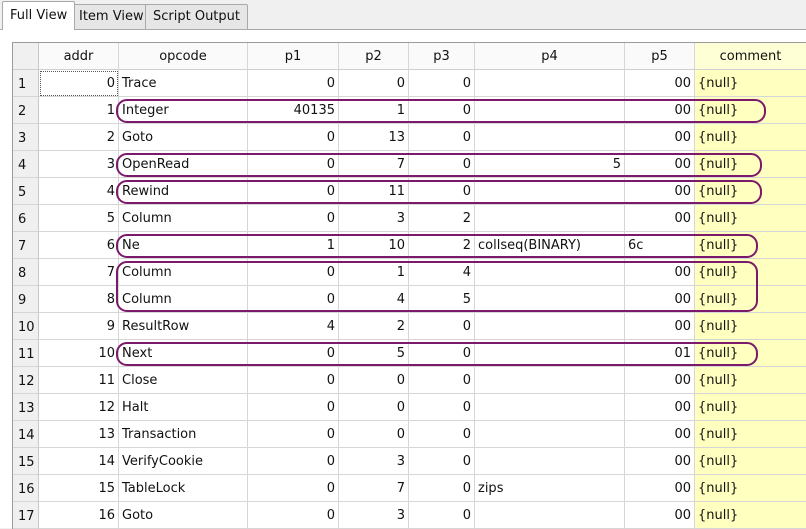 The image size is (806, 529). What do you see at coordinates (660, 353) in the screenshot?
I see `cell-p5: 01` at bounding box center [660, 353].